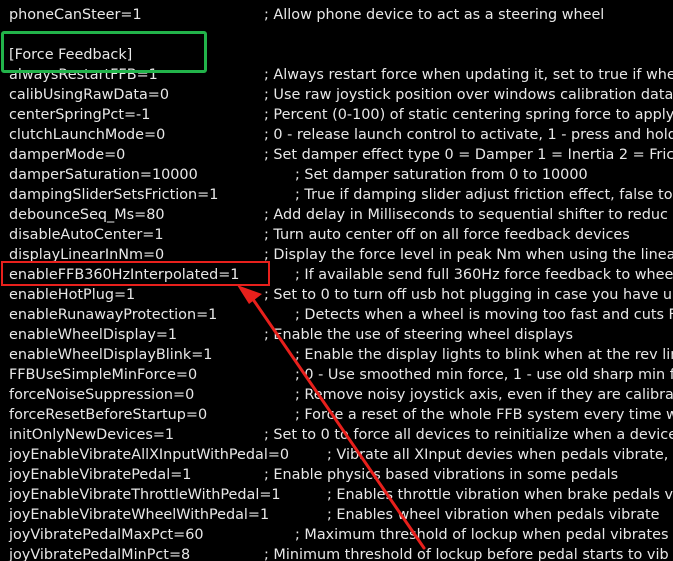 This screenshot has width=673, height=561. What do you see at coordinates (249, 294) in the screenshot?
I see `arrow-head-icon` at bounding box center [249, 294].